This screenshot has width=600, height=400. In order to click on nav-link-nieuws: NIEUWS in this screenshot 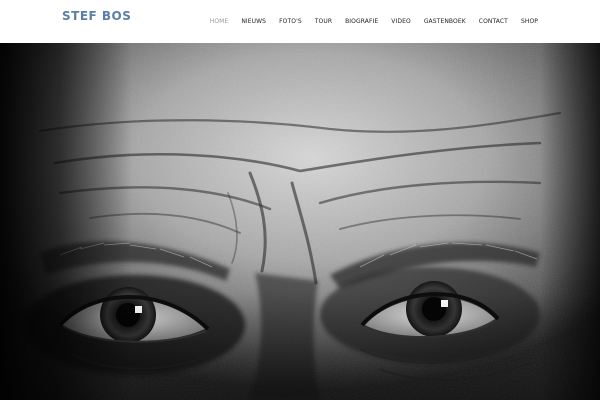, I will do `click(253, 22)`.